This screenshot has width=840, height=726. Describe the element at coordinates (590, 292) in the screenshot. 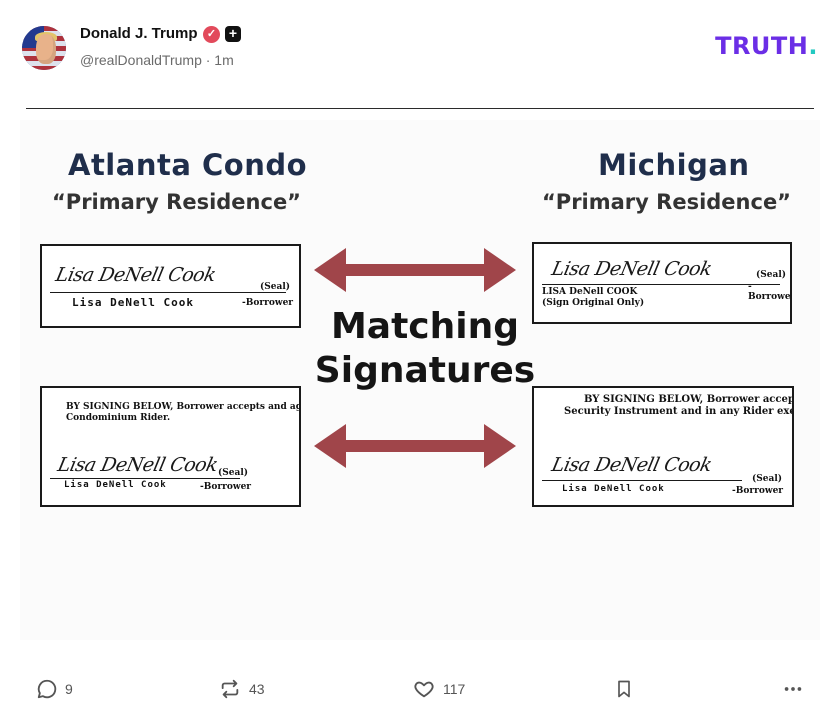

I see `printed-name: LISA DeNell COOK` at that location.